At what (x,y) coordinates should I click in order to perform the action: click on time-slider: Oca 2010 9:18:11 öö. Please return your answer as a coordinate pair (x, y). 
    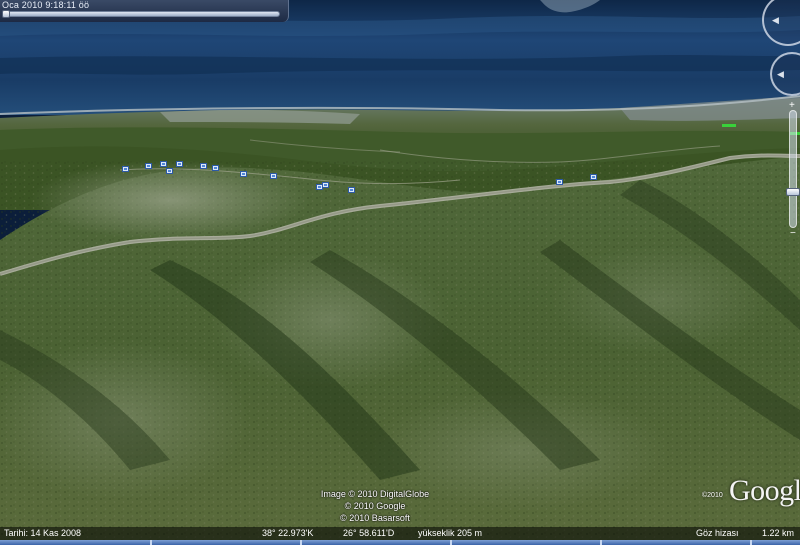
    Looking at the image, I should click on (144, 11).